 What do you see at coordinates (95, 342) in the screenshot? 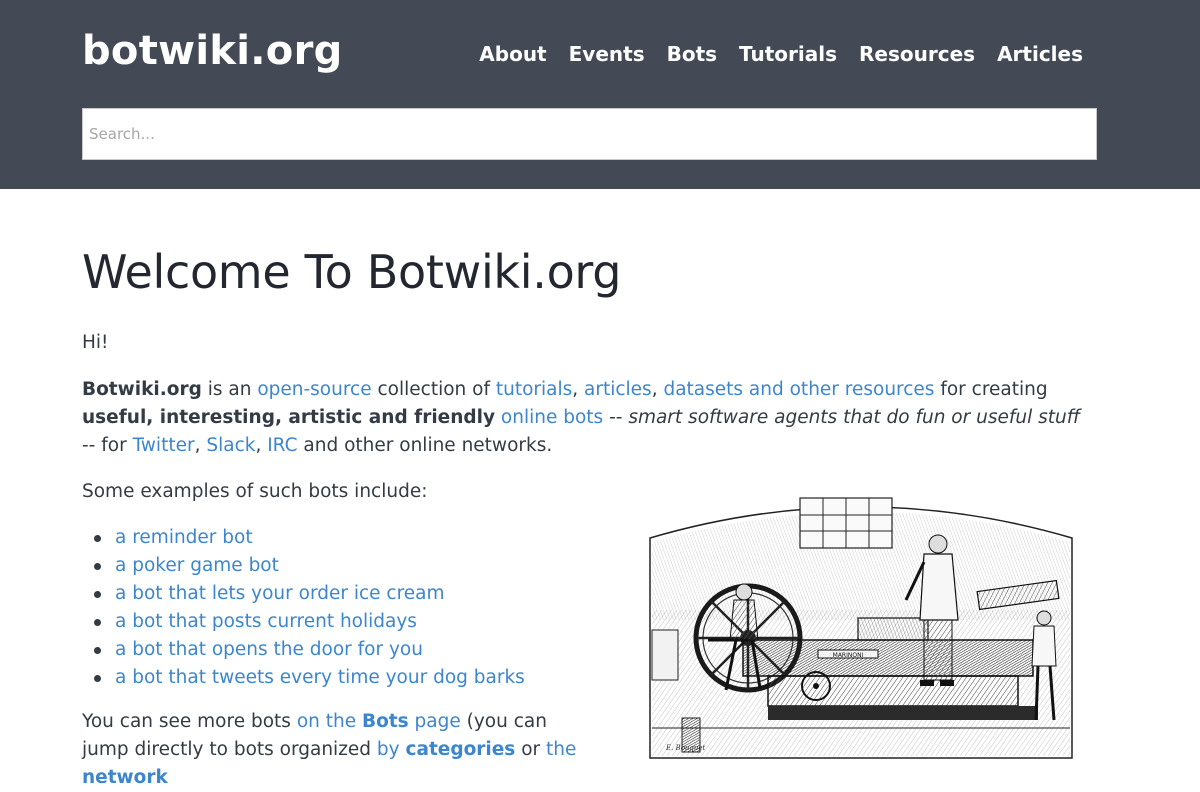
I see `greeting-text: Hi!` at bounding box center [95, 342].